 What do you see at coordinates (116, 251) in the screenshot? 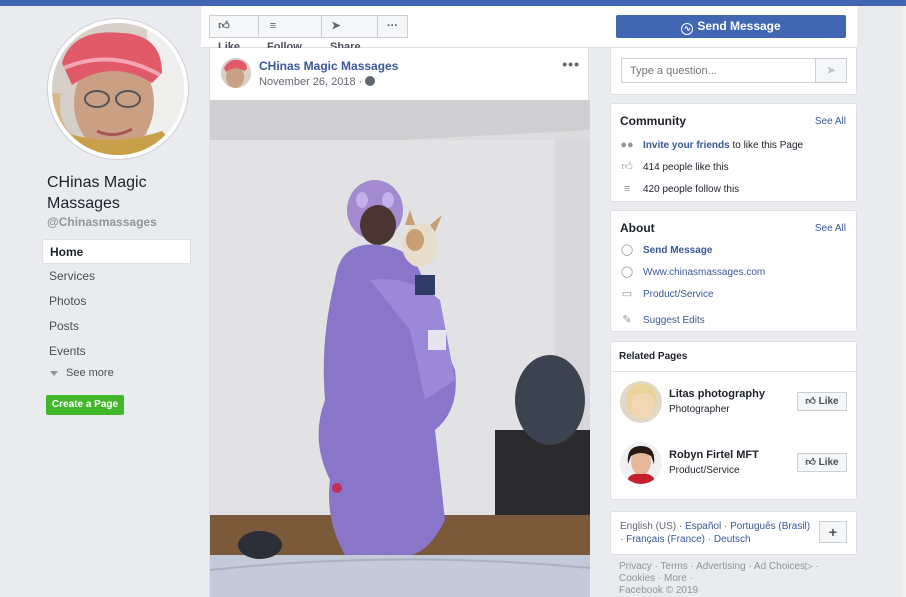
I see `nav-item-home: Home` at bounding box center [116, 251].